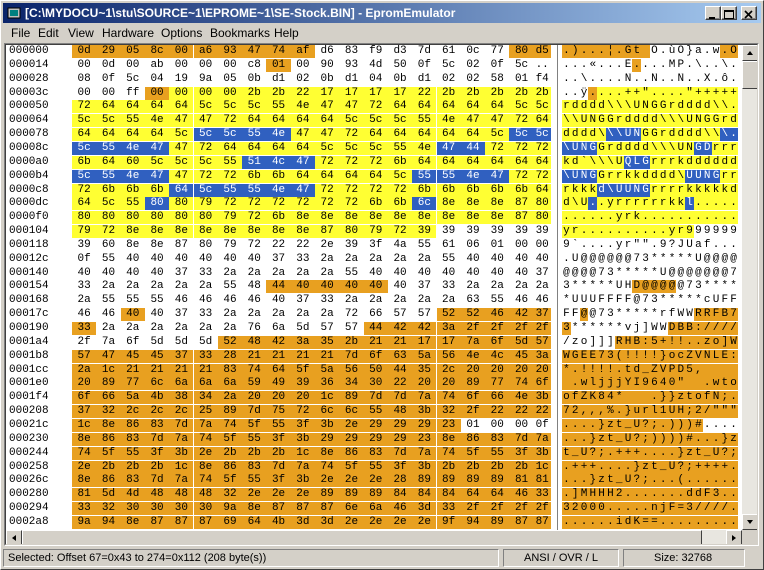 The width and height of the screenshot is (764, 570). I want to click on ascii-char: }, so click(672, 398).